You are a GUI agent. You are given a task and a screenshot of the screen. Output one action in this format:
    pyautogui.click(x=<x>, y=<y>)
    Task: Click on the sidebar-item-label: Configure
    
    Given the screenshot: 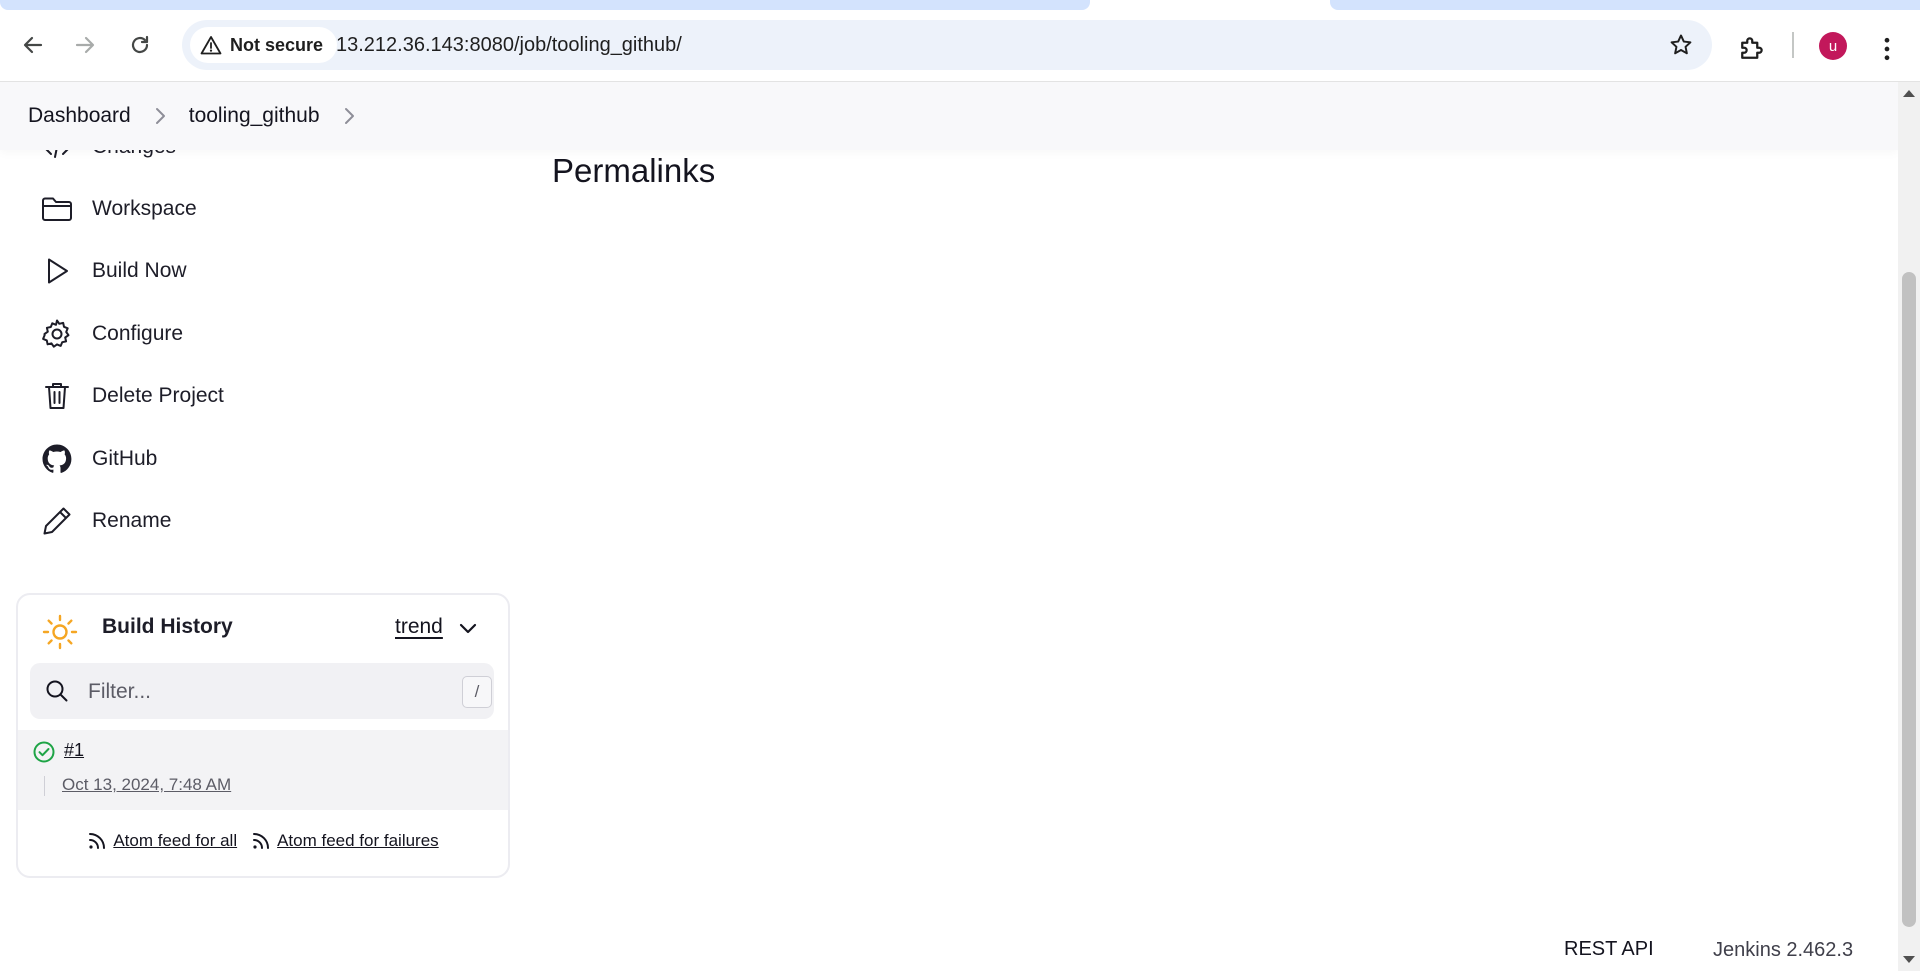 What is the action you would take?
    pyautogui.click(x=138, y=333)
    